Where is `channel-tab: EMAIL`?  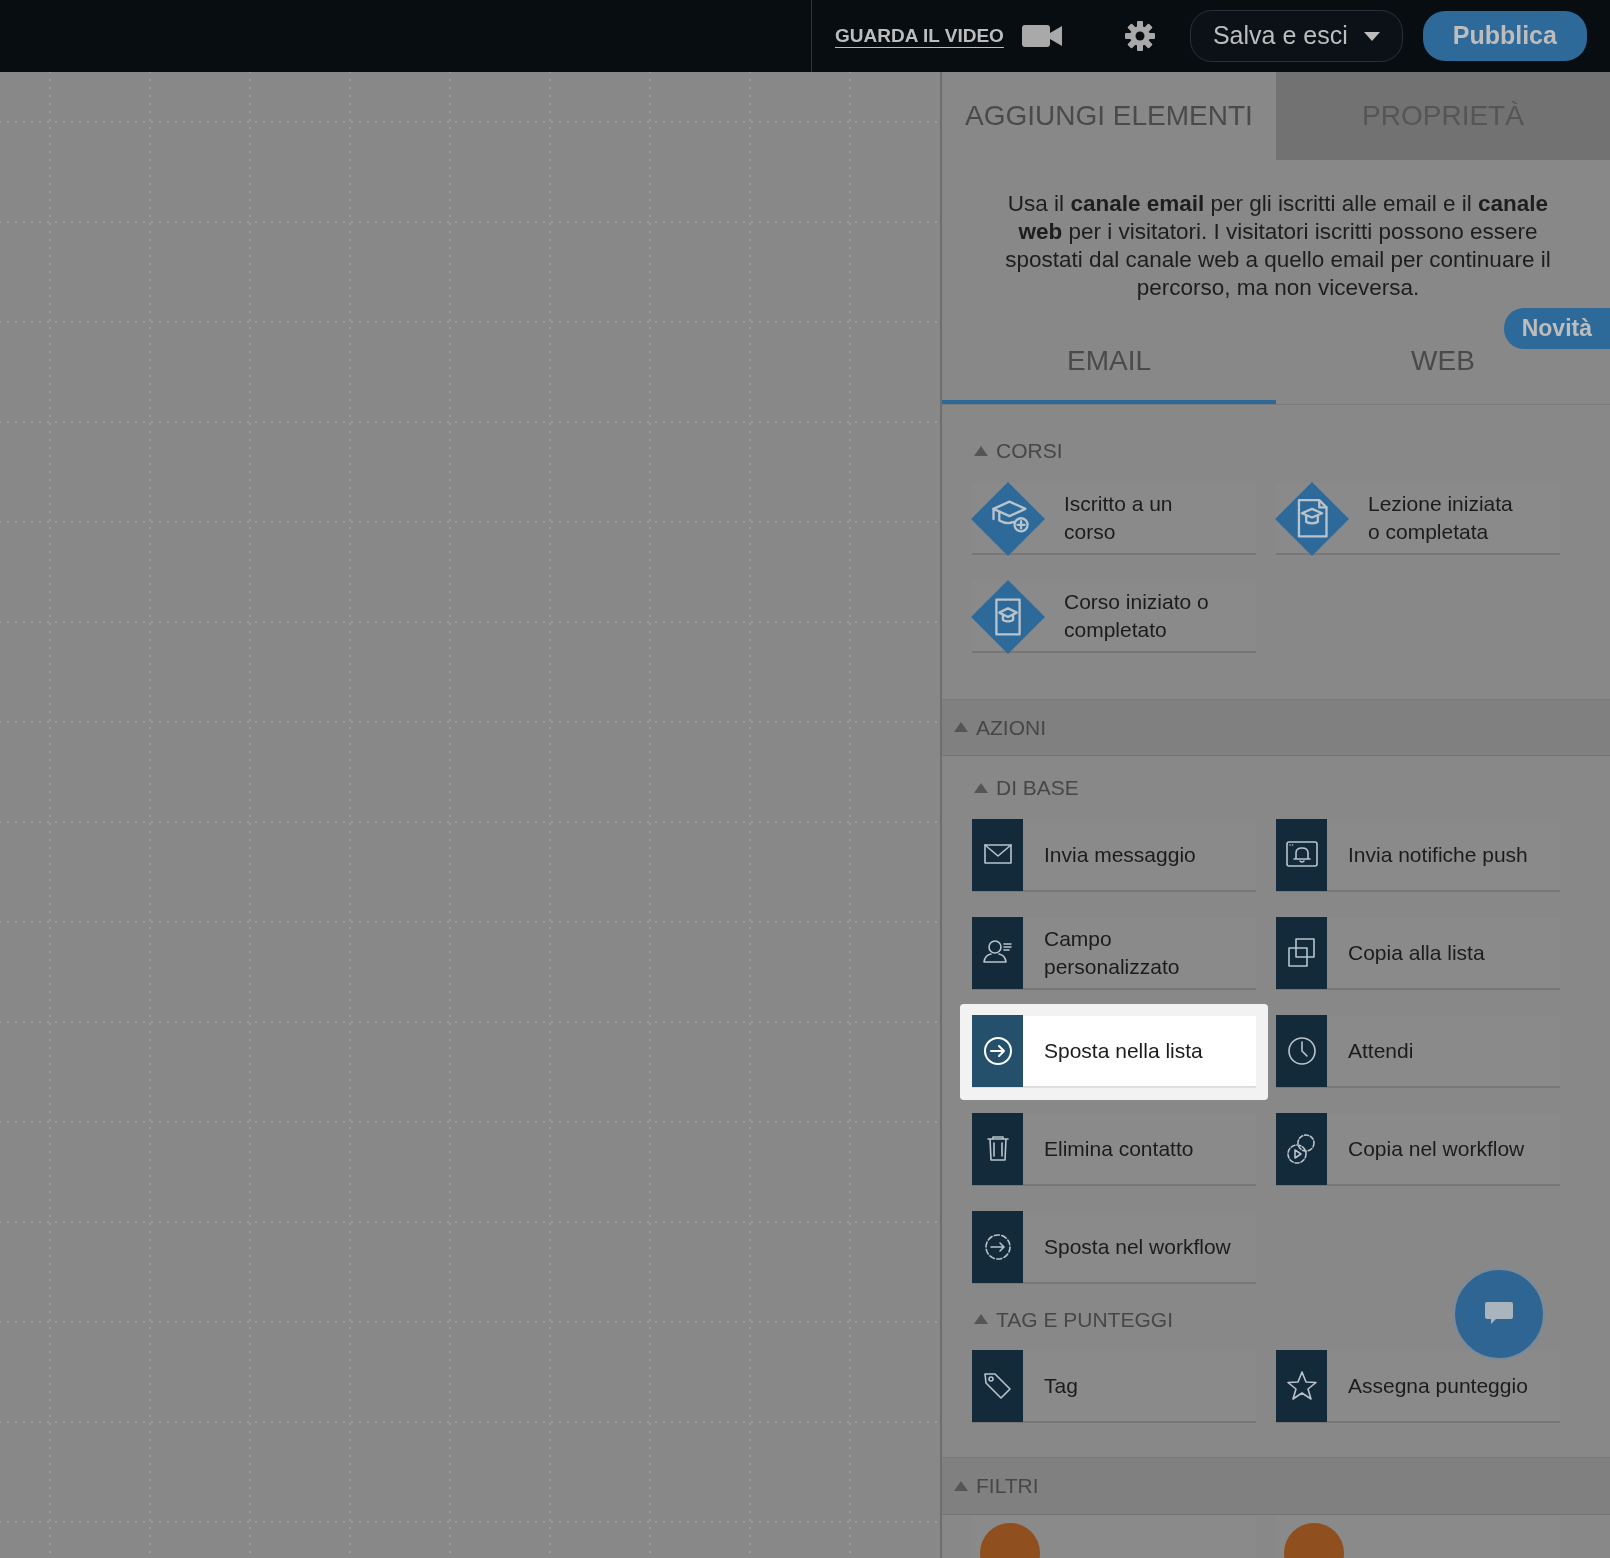
channel-tab: EMAIL is located at coordinates (1109, 356).